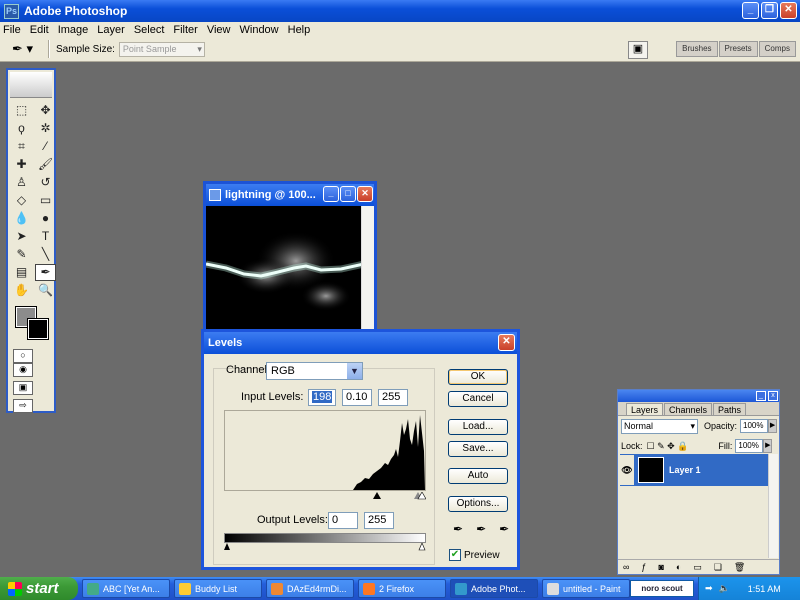 The height and width of the screenshot is (600, 800). What do you see at coordinates (285, 268) in the screenshot?
I see `document-canvas` at bounding box center [285, 268].